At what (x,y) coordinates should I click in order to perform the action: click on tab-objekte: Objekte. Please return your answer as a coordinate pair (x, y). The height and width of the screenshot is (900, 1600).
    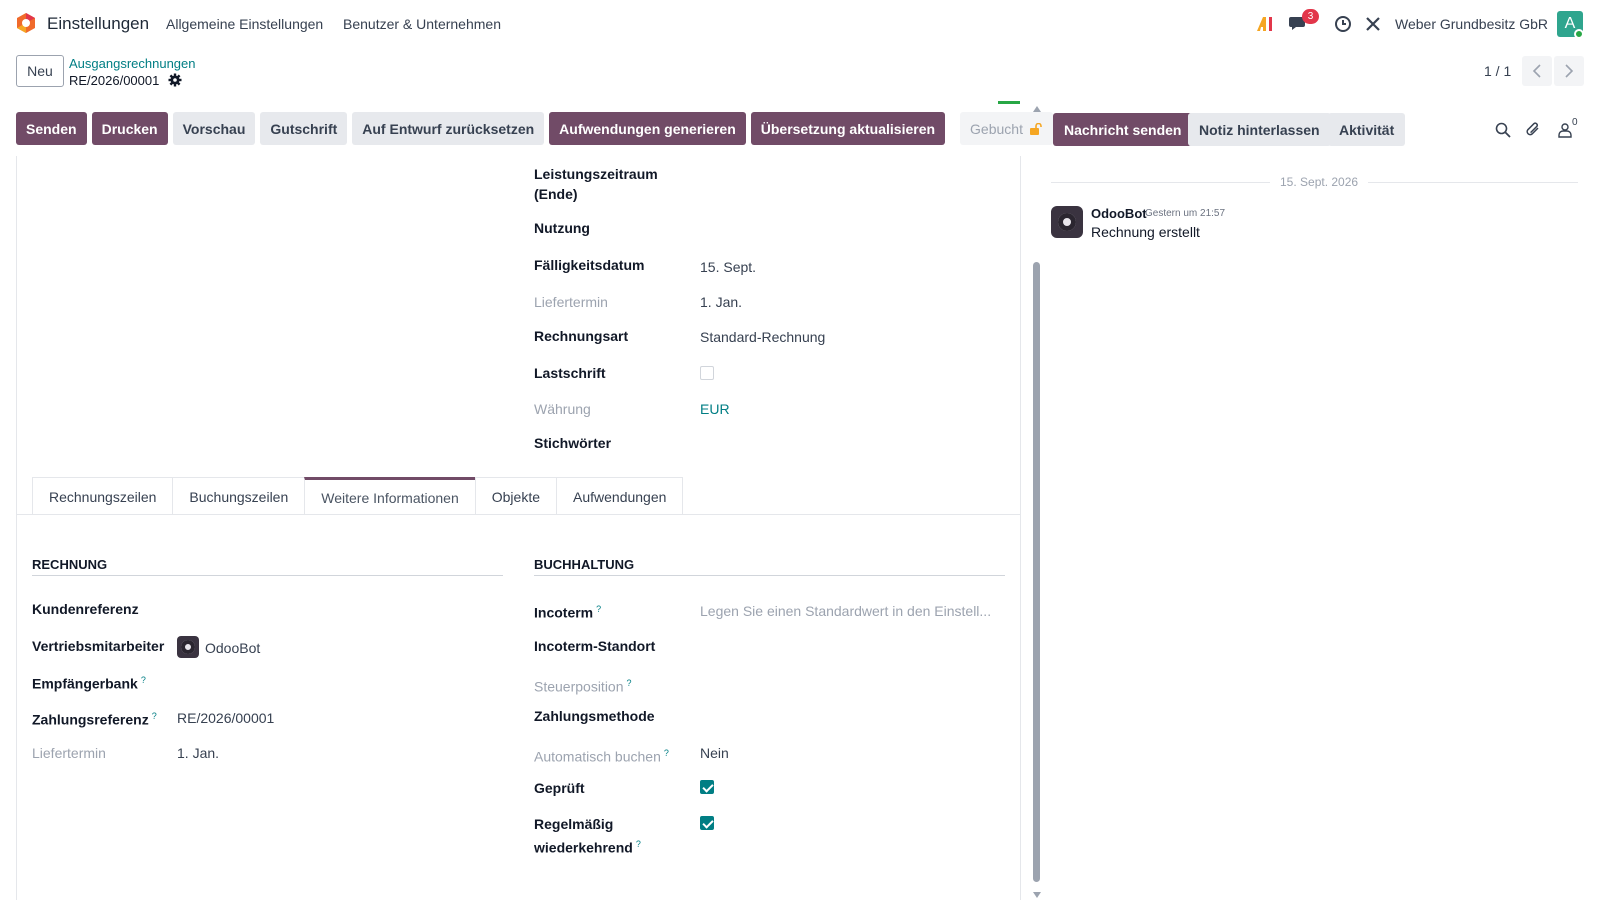
    Looking at the image, I should click on (515, 496).